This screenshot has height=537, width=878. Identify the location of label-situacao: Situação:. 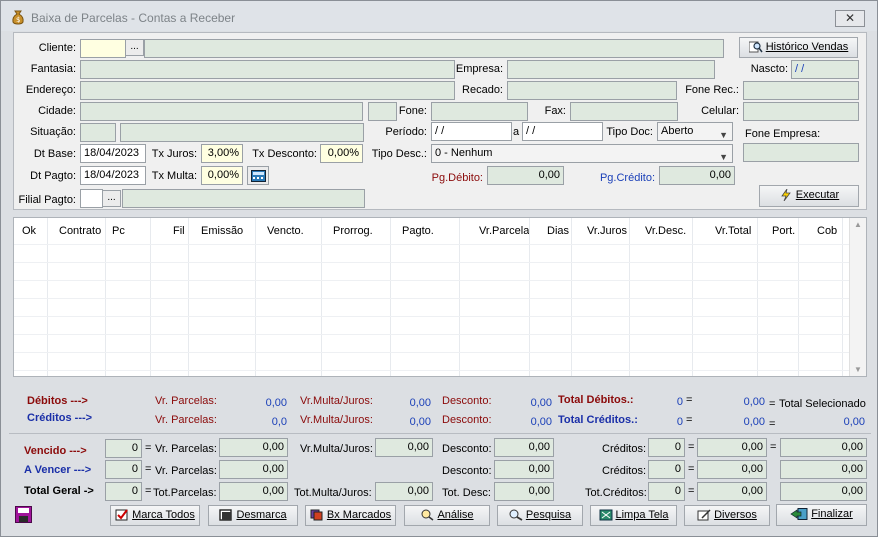
(53, 132).